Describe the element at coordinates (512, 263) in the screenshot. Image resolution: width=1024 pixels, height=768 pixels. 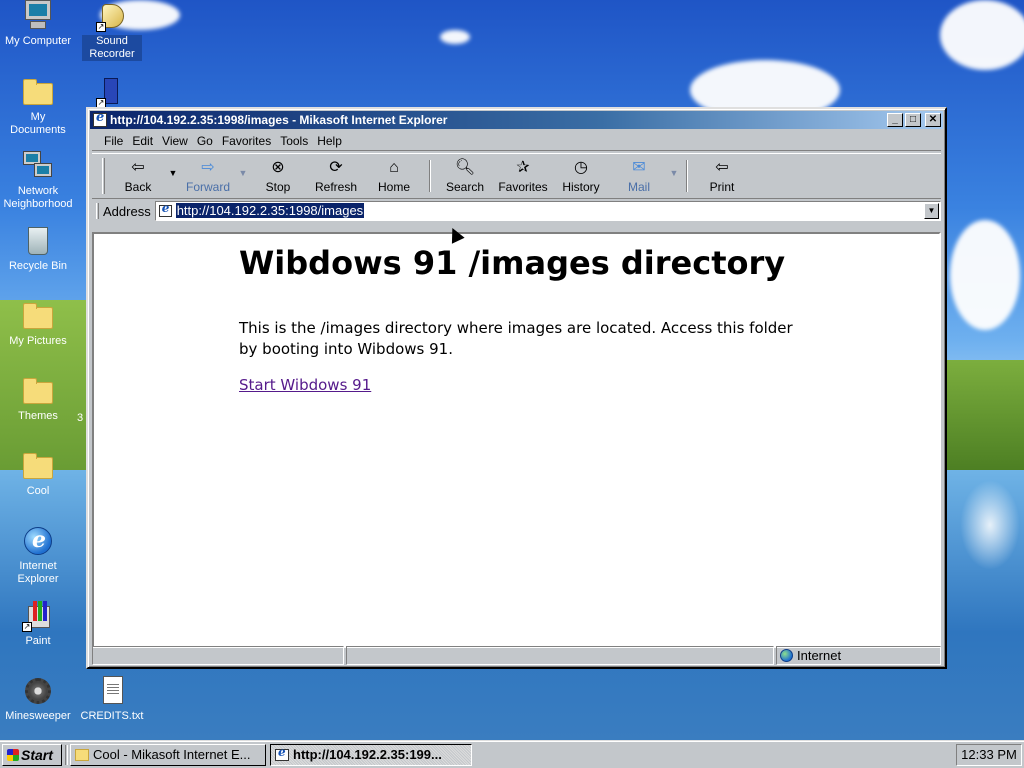
I see `page-heading: Wibdows 91 /images directory` at that location.